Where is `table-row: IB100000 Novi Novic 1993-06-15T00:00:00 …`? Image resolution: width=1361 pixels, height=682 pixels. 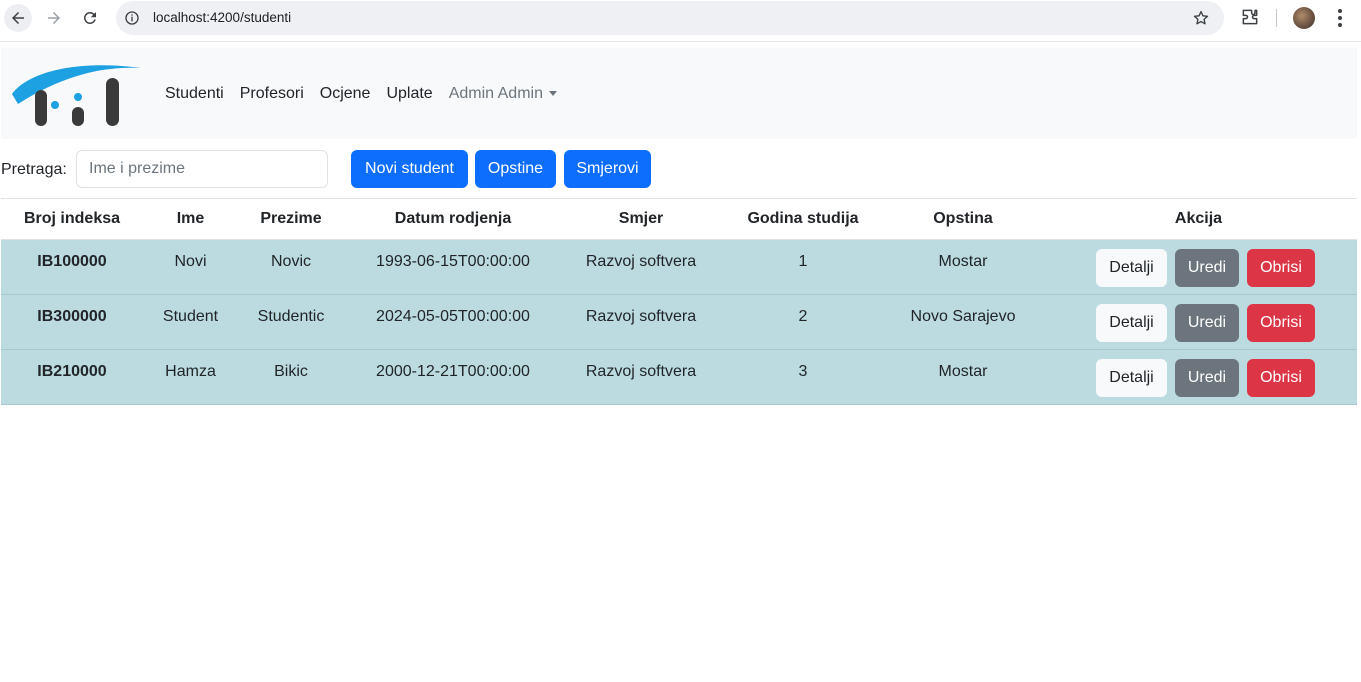 table-row: IB100000 Novi Novic 1993-06-15T00:00:00 … is located at coordinates (679, 267).